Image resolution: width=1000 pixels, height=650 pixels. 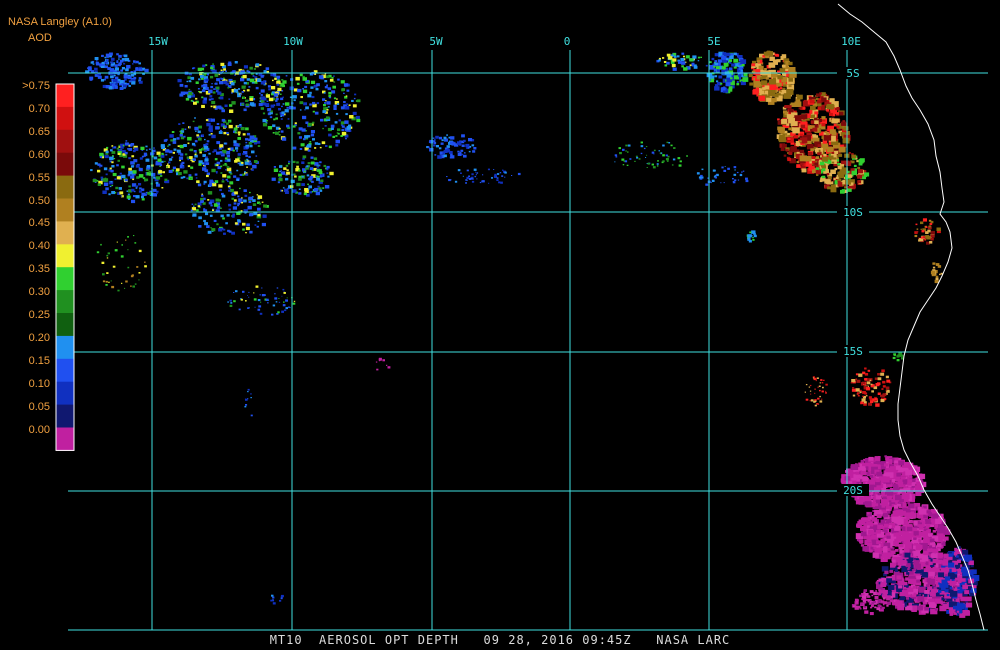 I want to click on legend-label: 0.15, so click(x=39, y=360).